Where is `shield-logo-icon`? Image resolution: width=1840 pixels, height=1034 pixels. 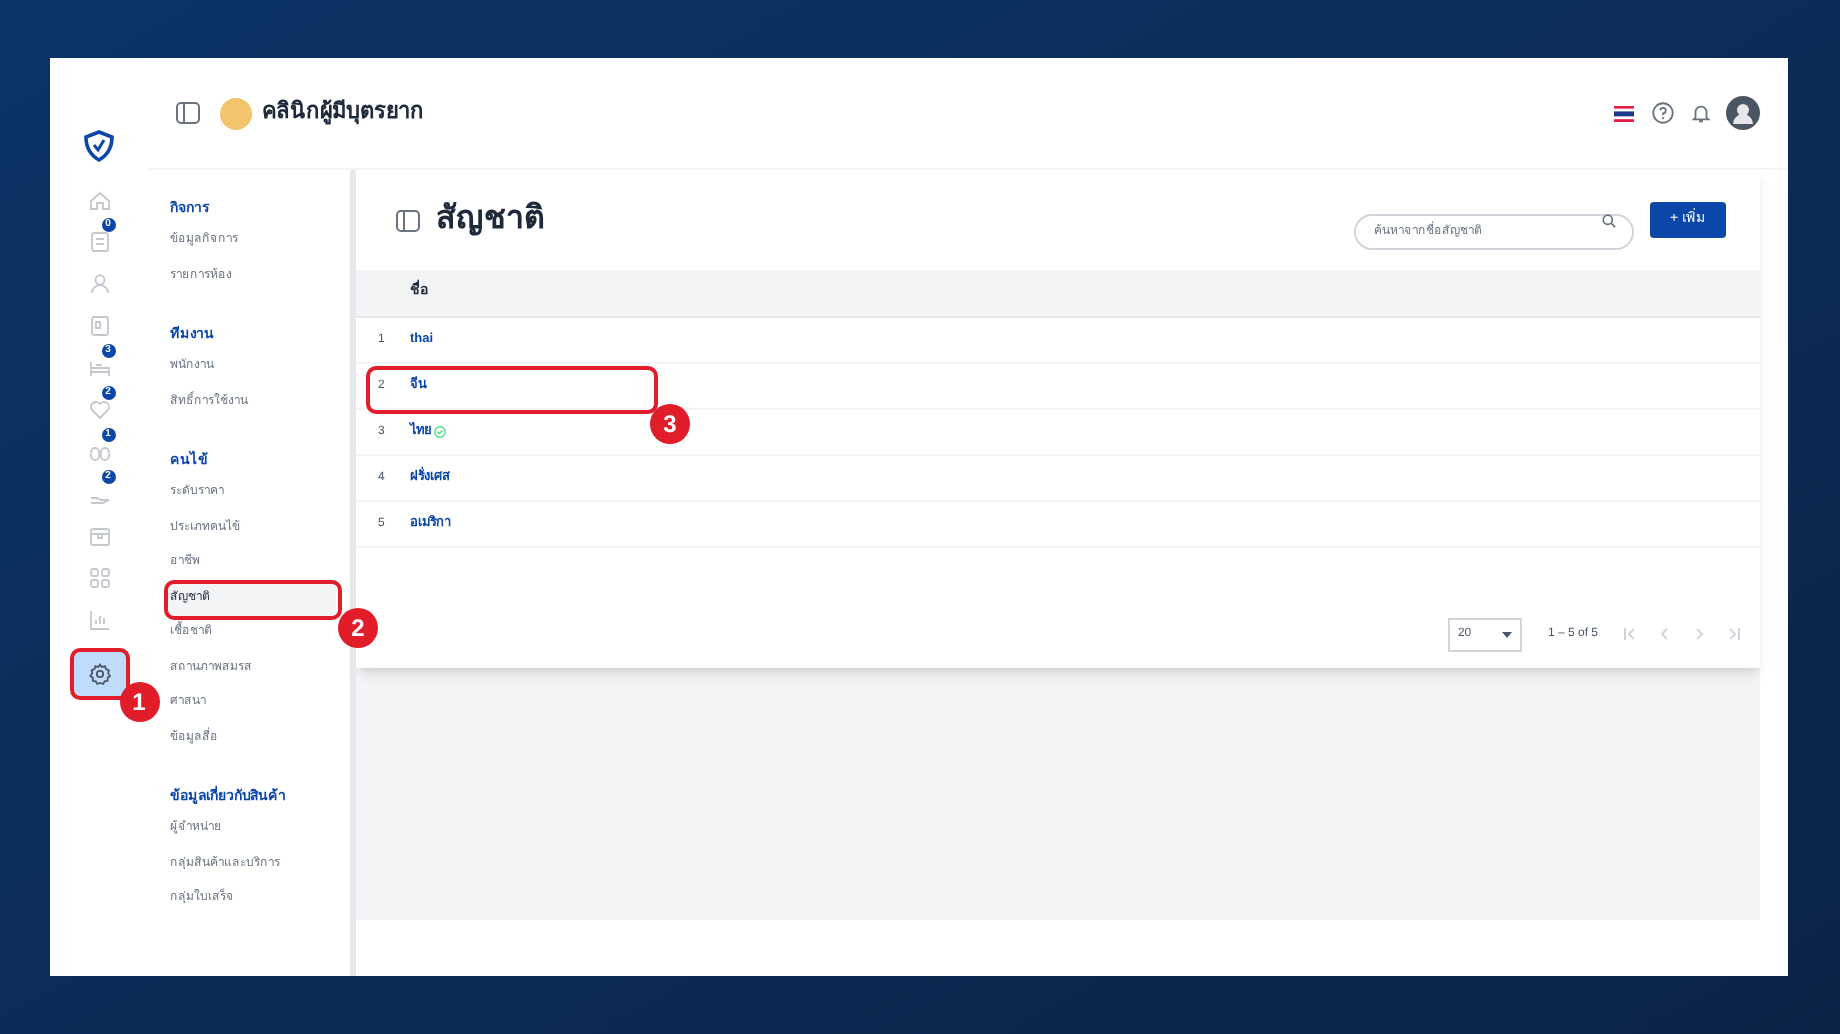 shield-logo-icon is located at coordinates (99, 146).